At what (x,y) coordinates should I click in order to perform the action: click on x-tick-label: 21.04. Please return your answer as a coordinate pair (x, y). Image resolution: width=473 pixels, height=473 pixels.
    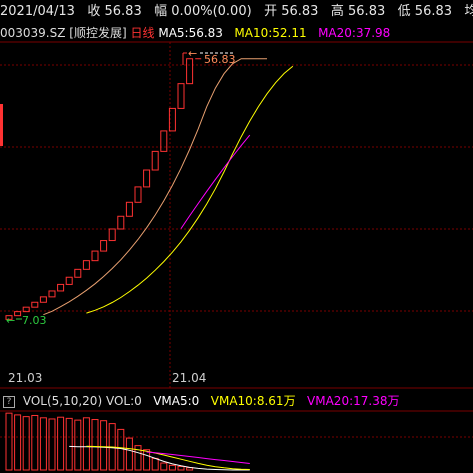
    Looking at the image, I should click on (189, 378).